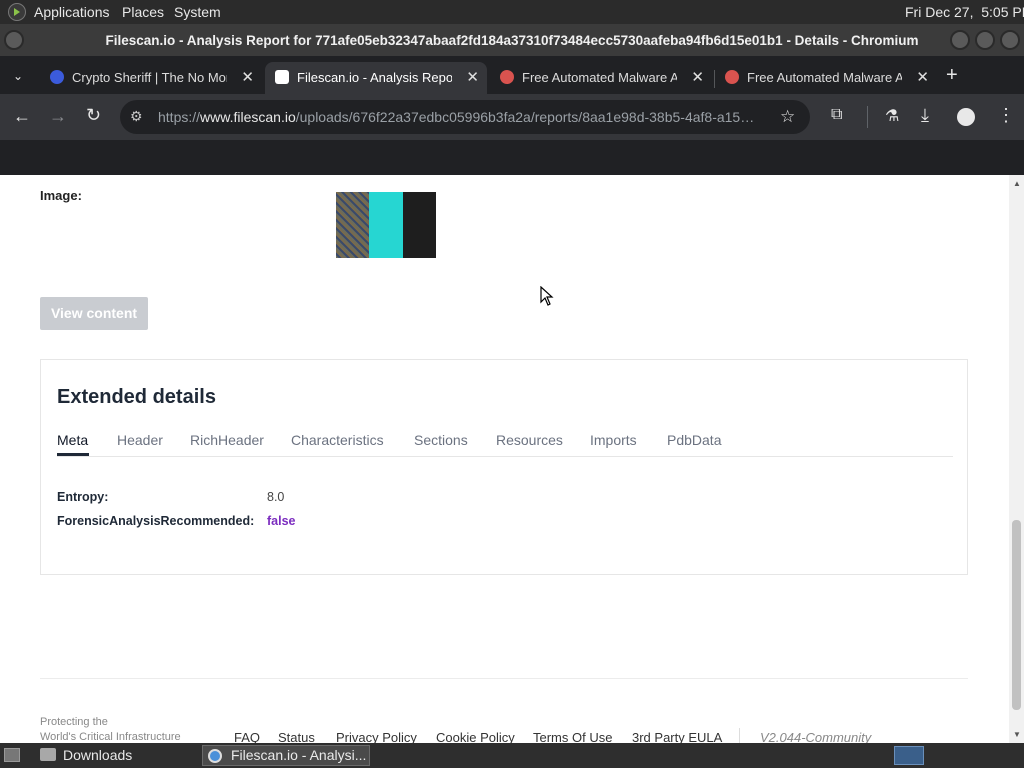 Image resolution: width=1024 pixels, height=768 pixels. I want to click on footer-link-privacy: Privacy Policy, so click(376, 736).